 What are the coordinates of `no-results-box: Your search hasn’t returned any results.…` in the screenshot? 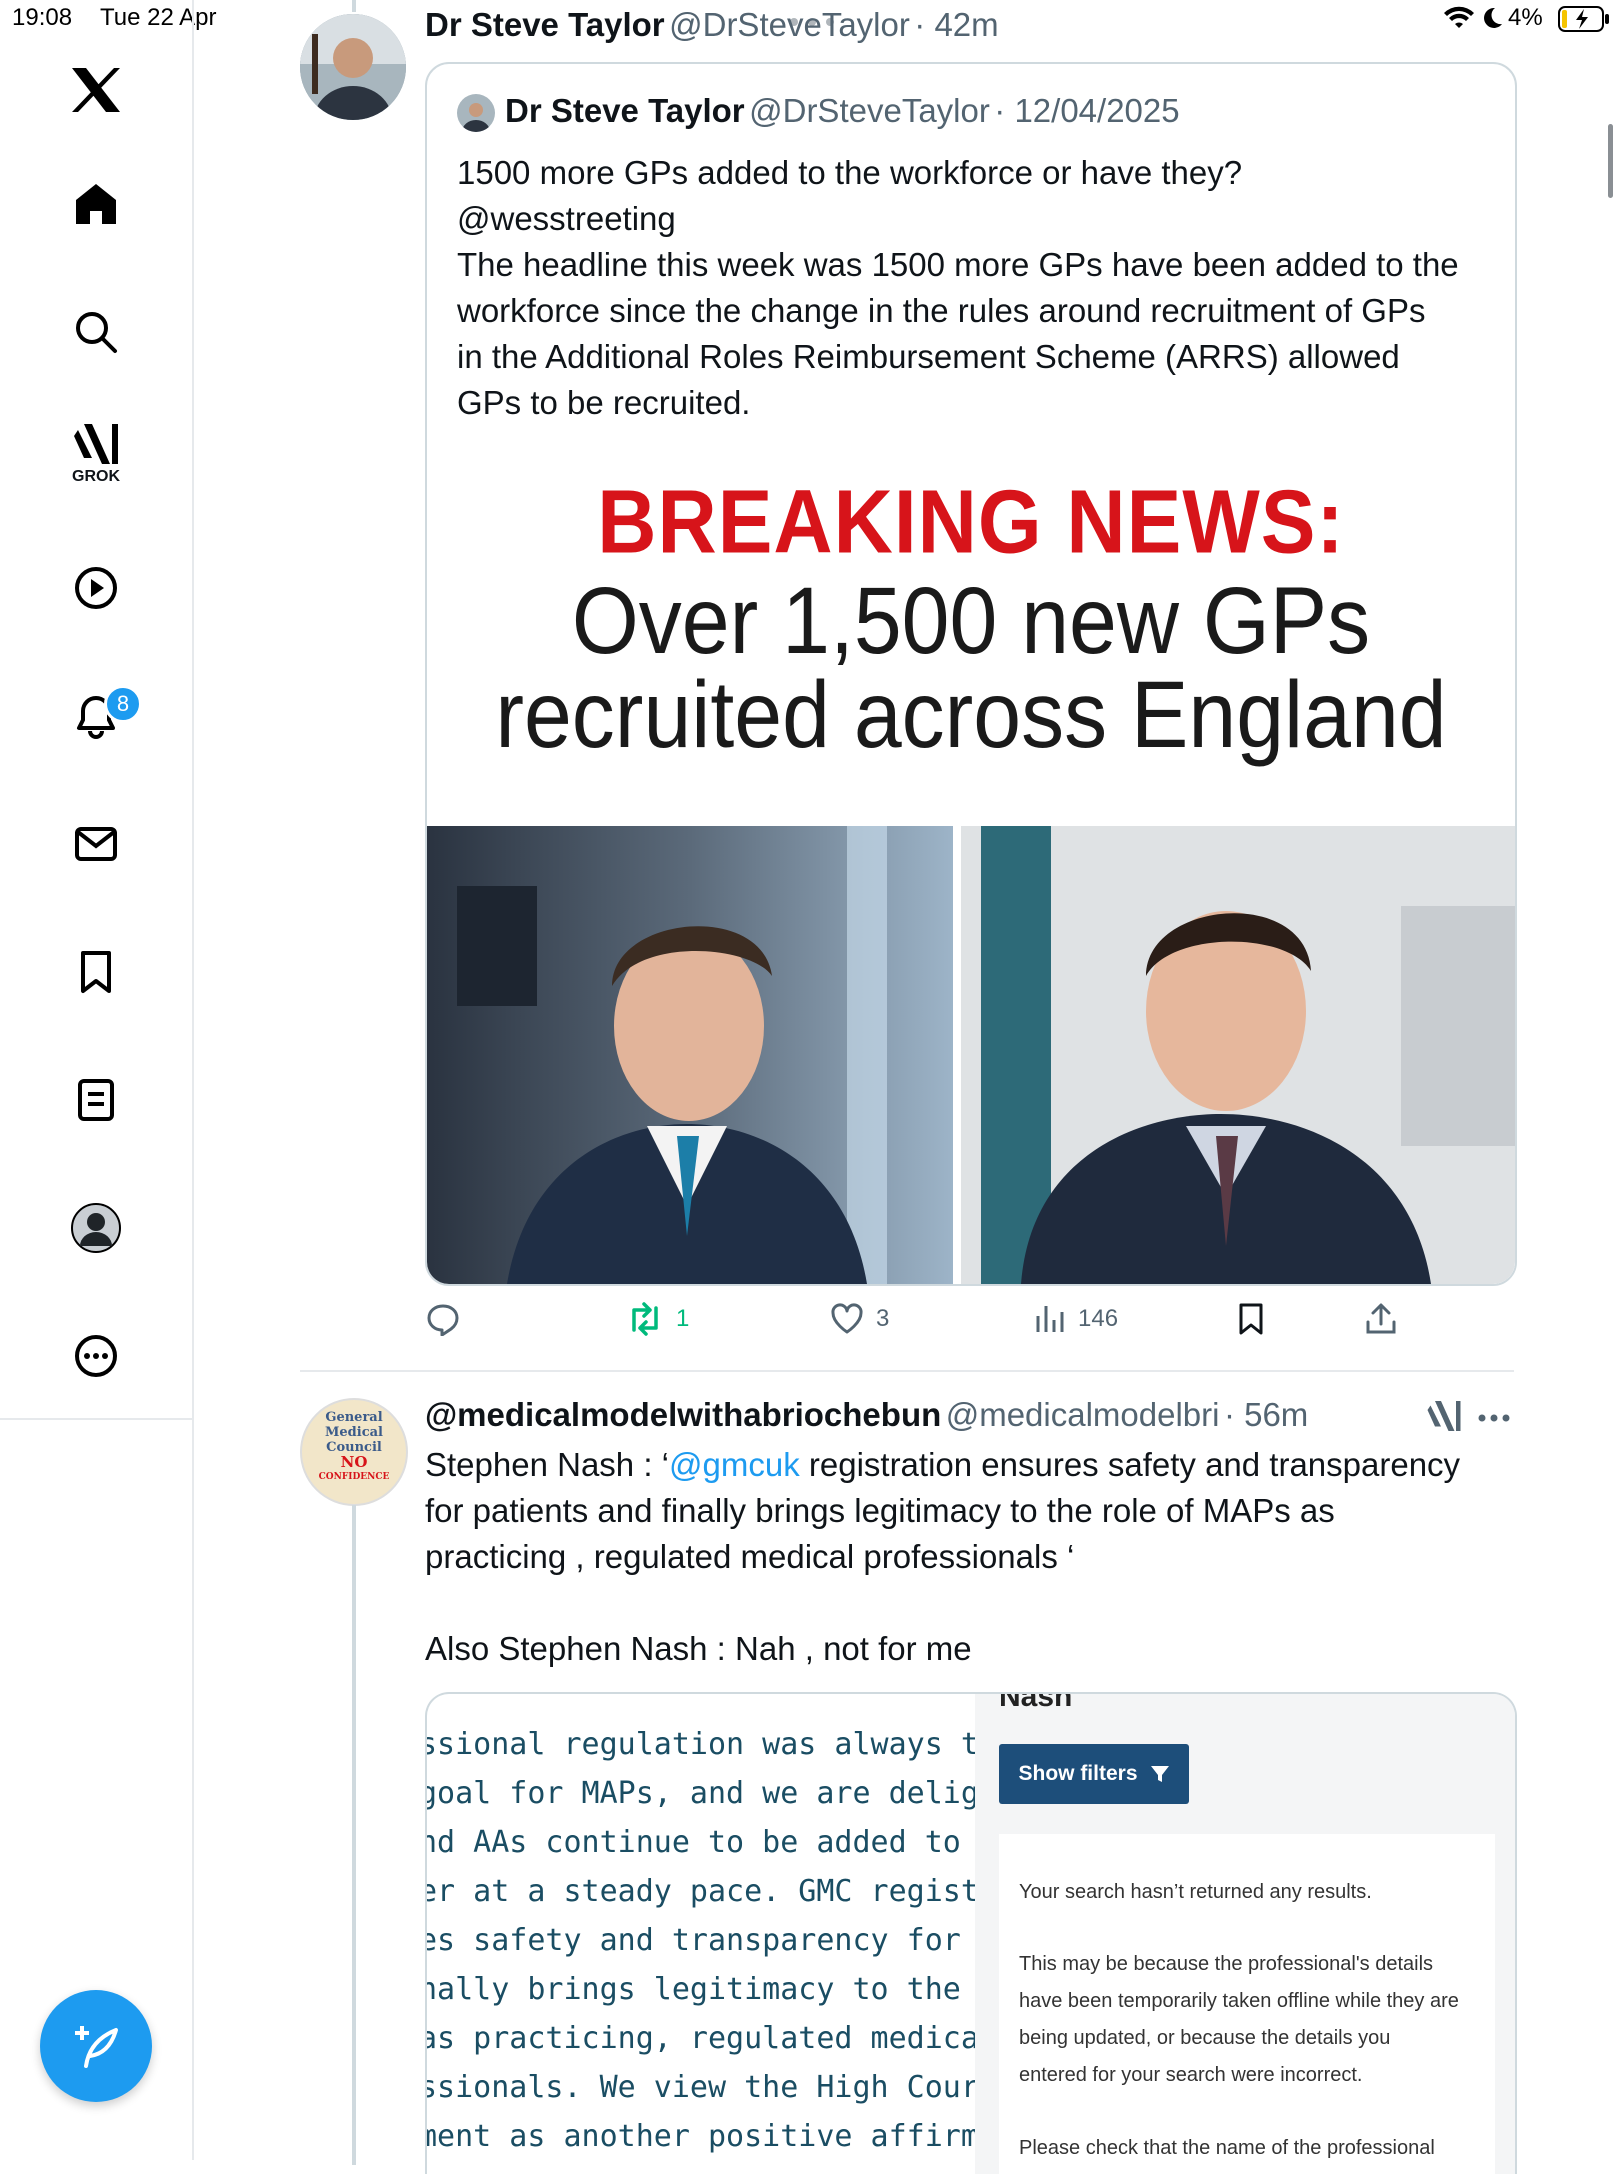 It's located at (1247, 2004).